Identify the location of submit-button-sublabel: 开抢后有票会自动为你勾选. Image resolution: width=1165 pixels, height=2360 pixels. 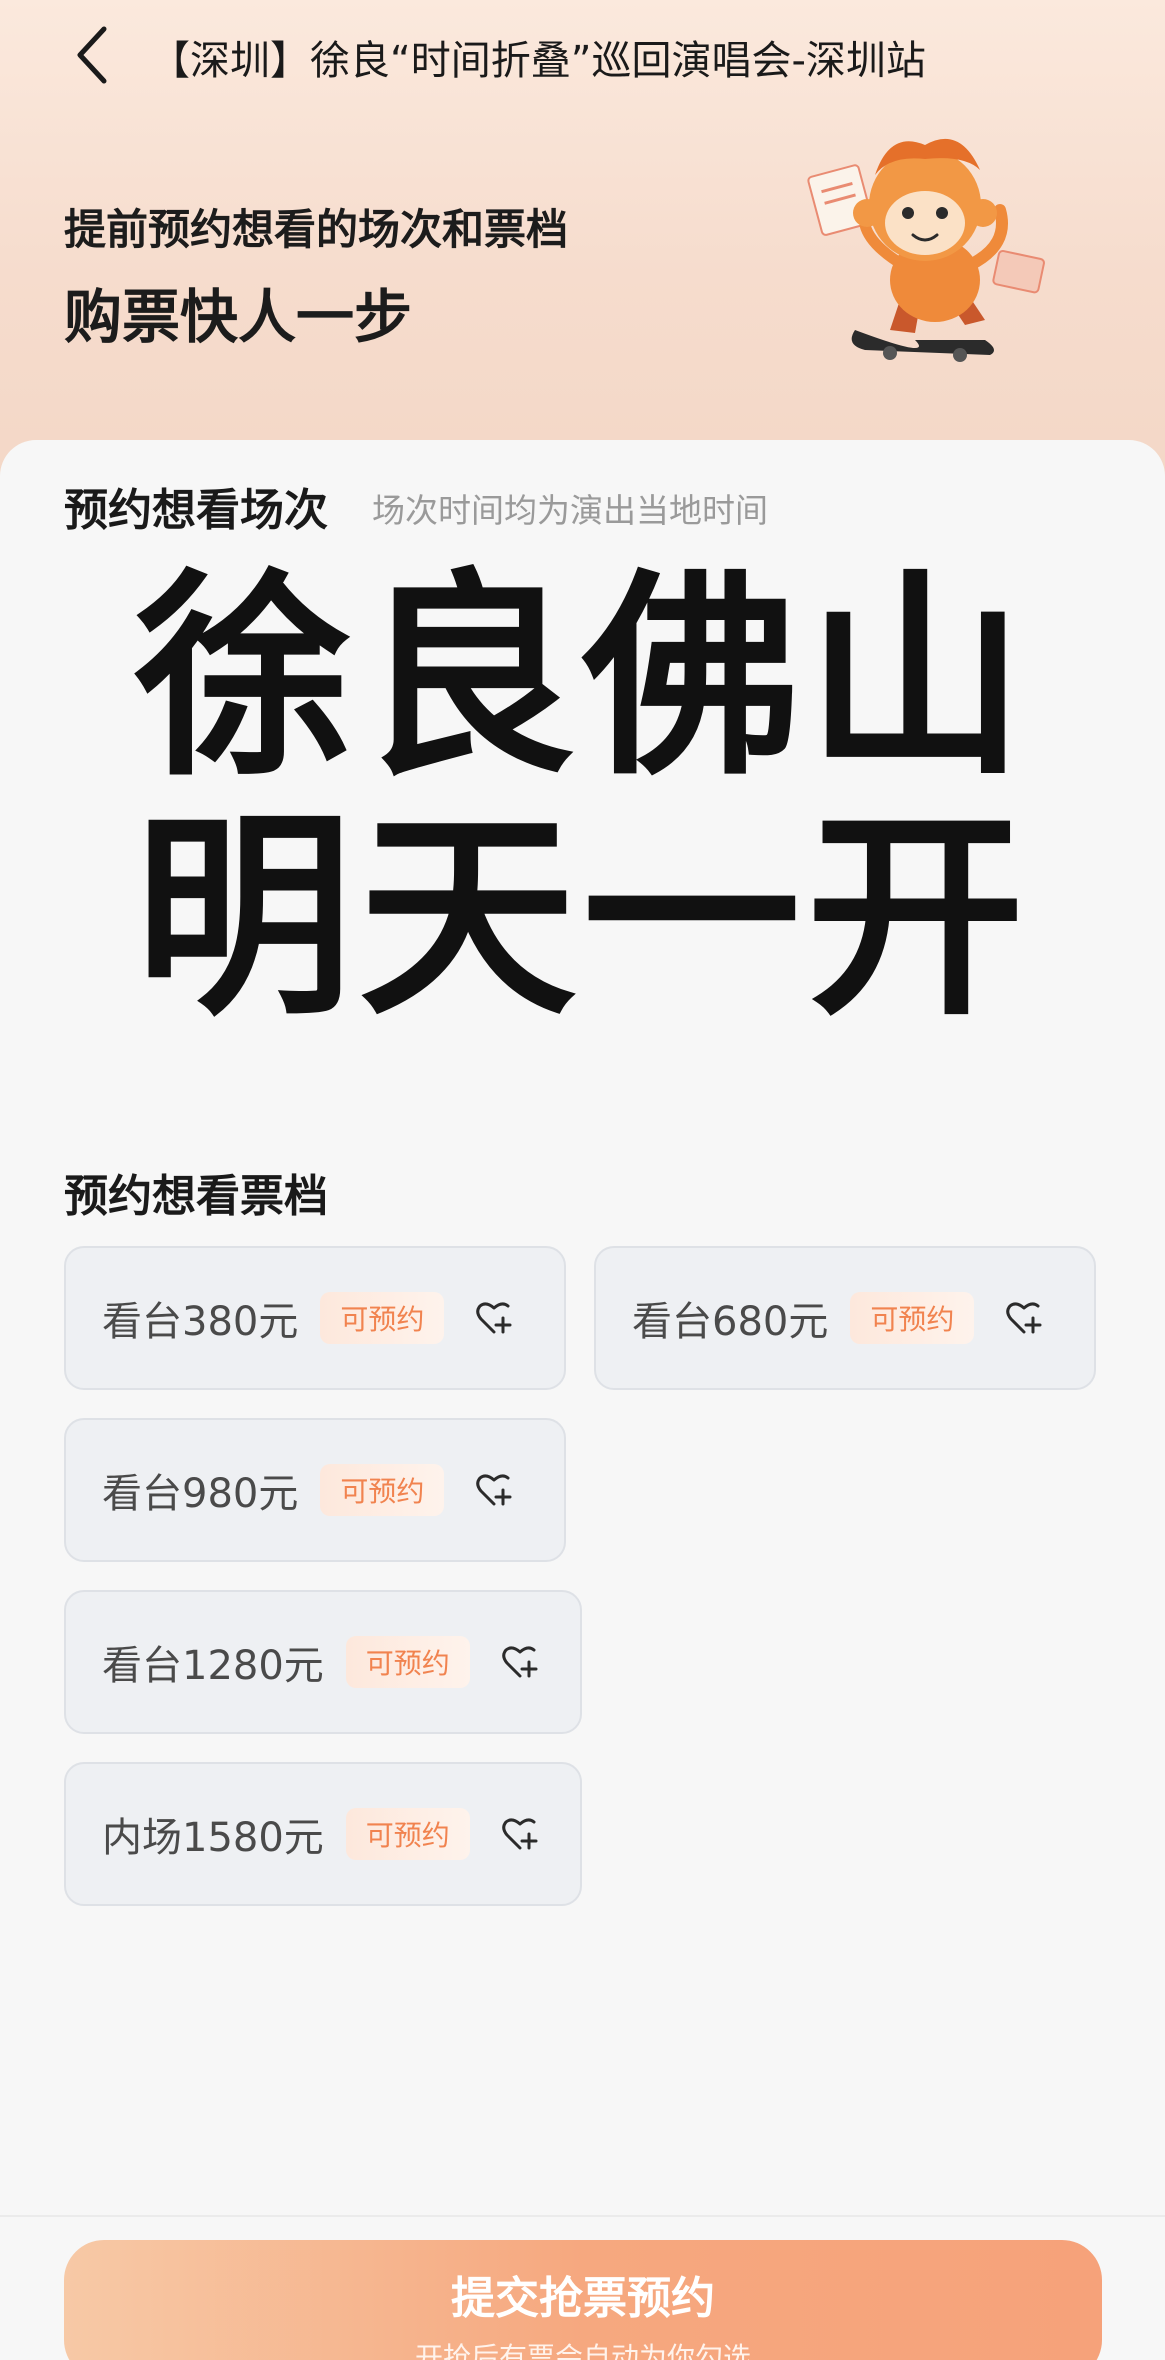
(582, 2350).